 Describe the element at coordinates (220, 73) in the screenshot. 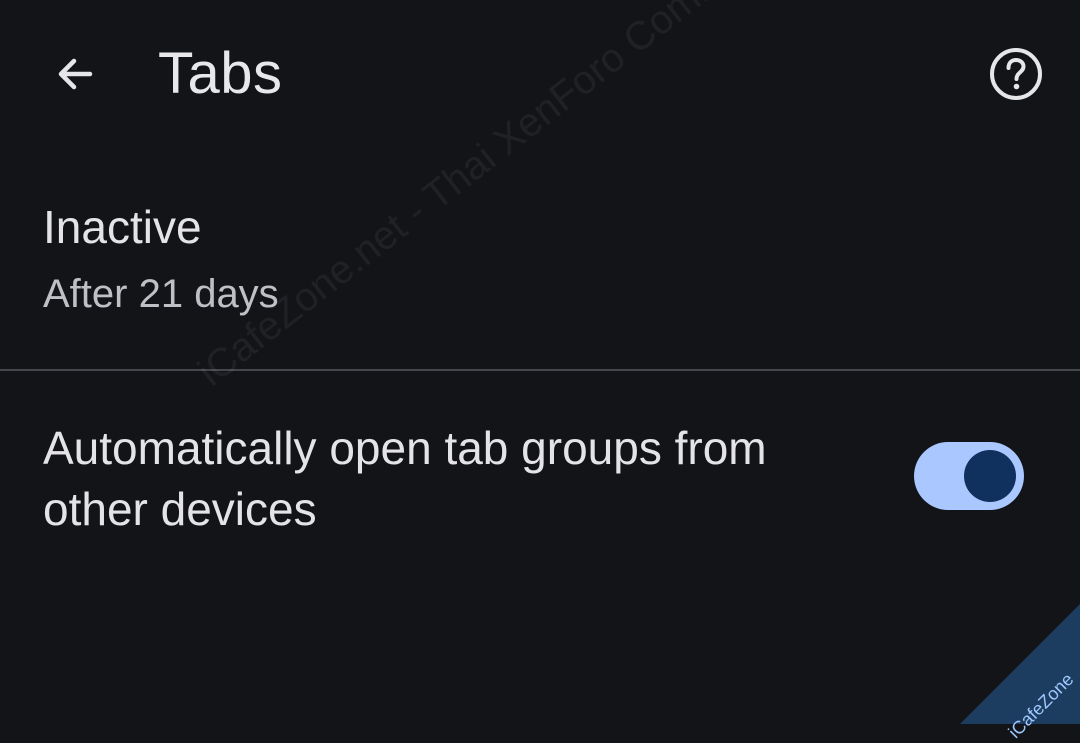

I see `page-title: Tabs` at that location.